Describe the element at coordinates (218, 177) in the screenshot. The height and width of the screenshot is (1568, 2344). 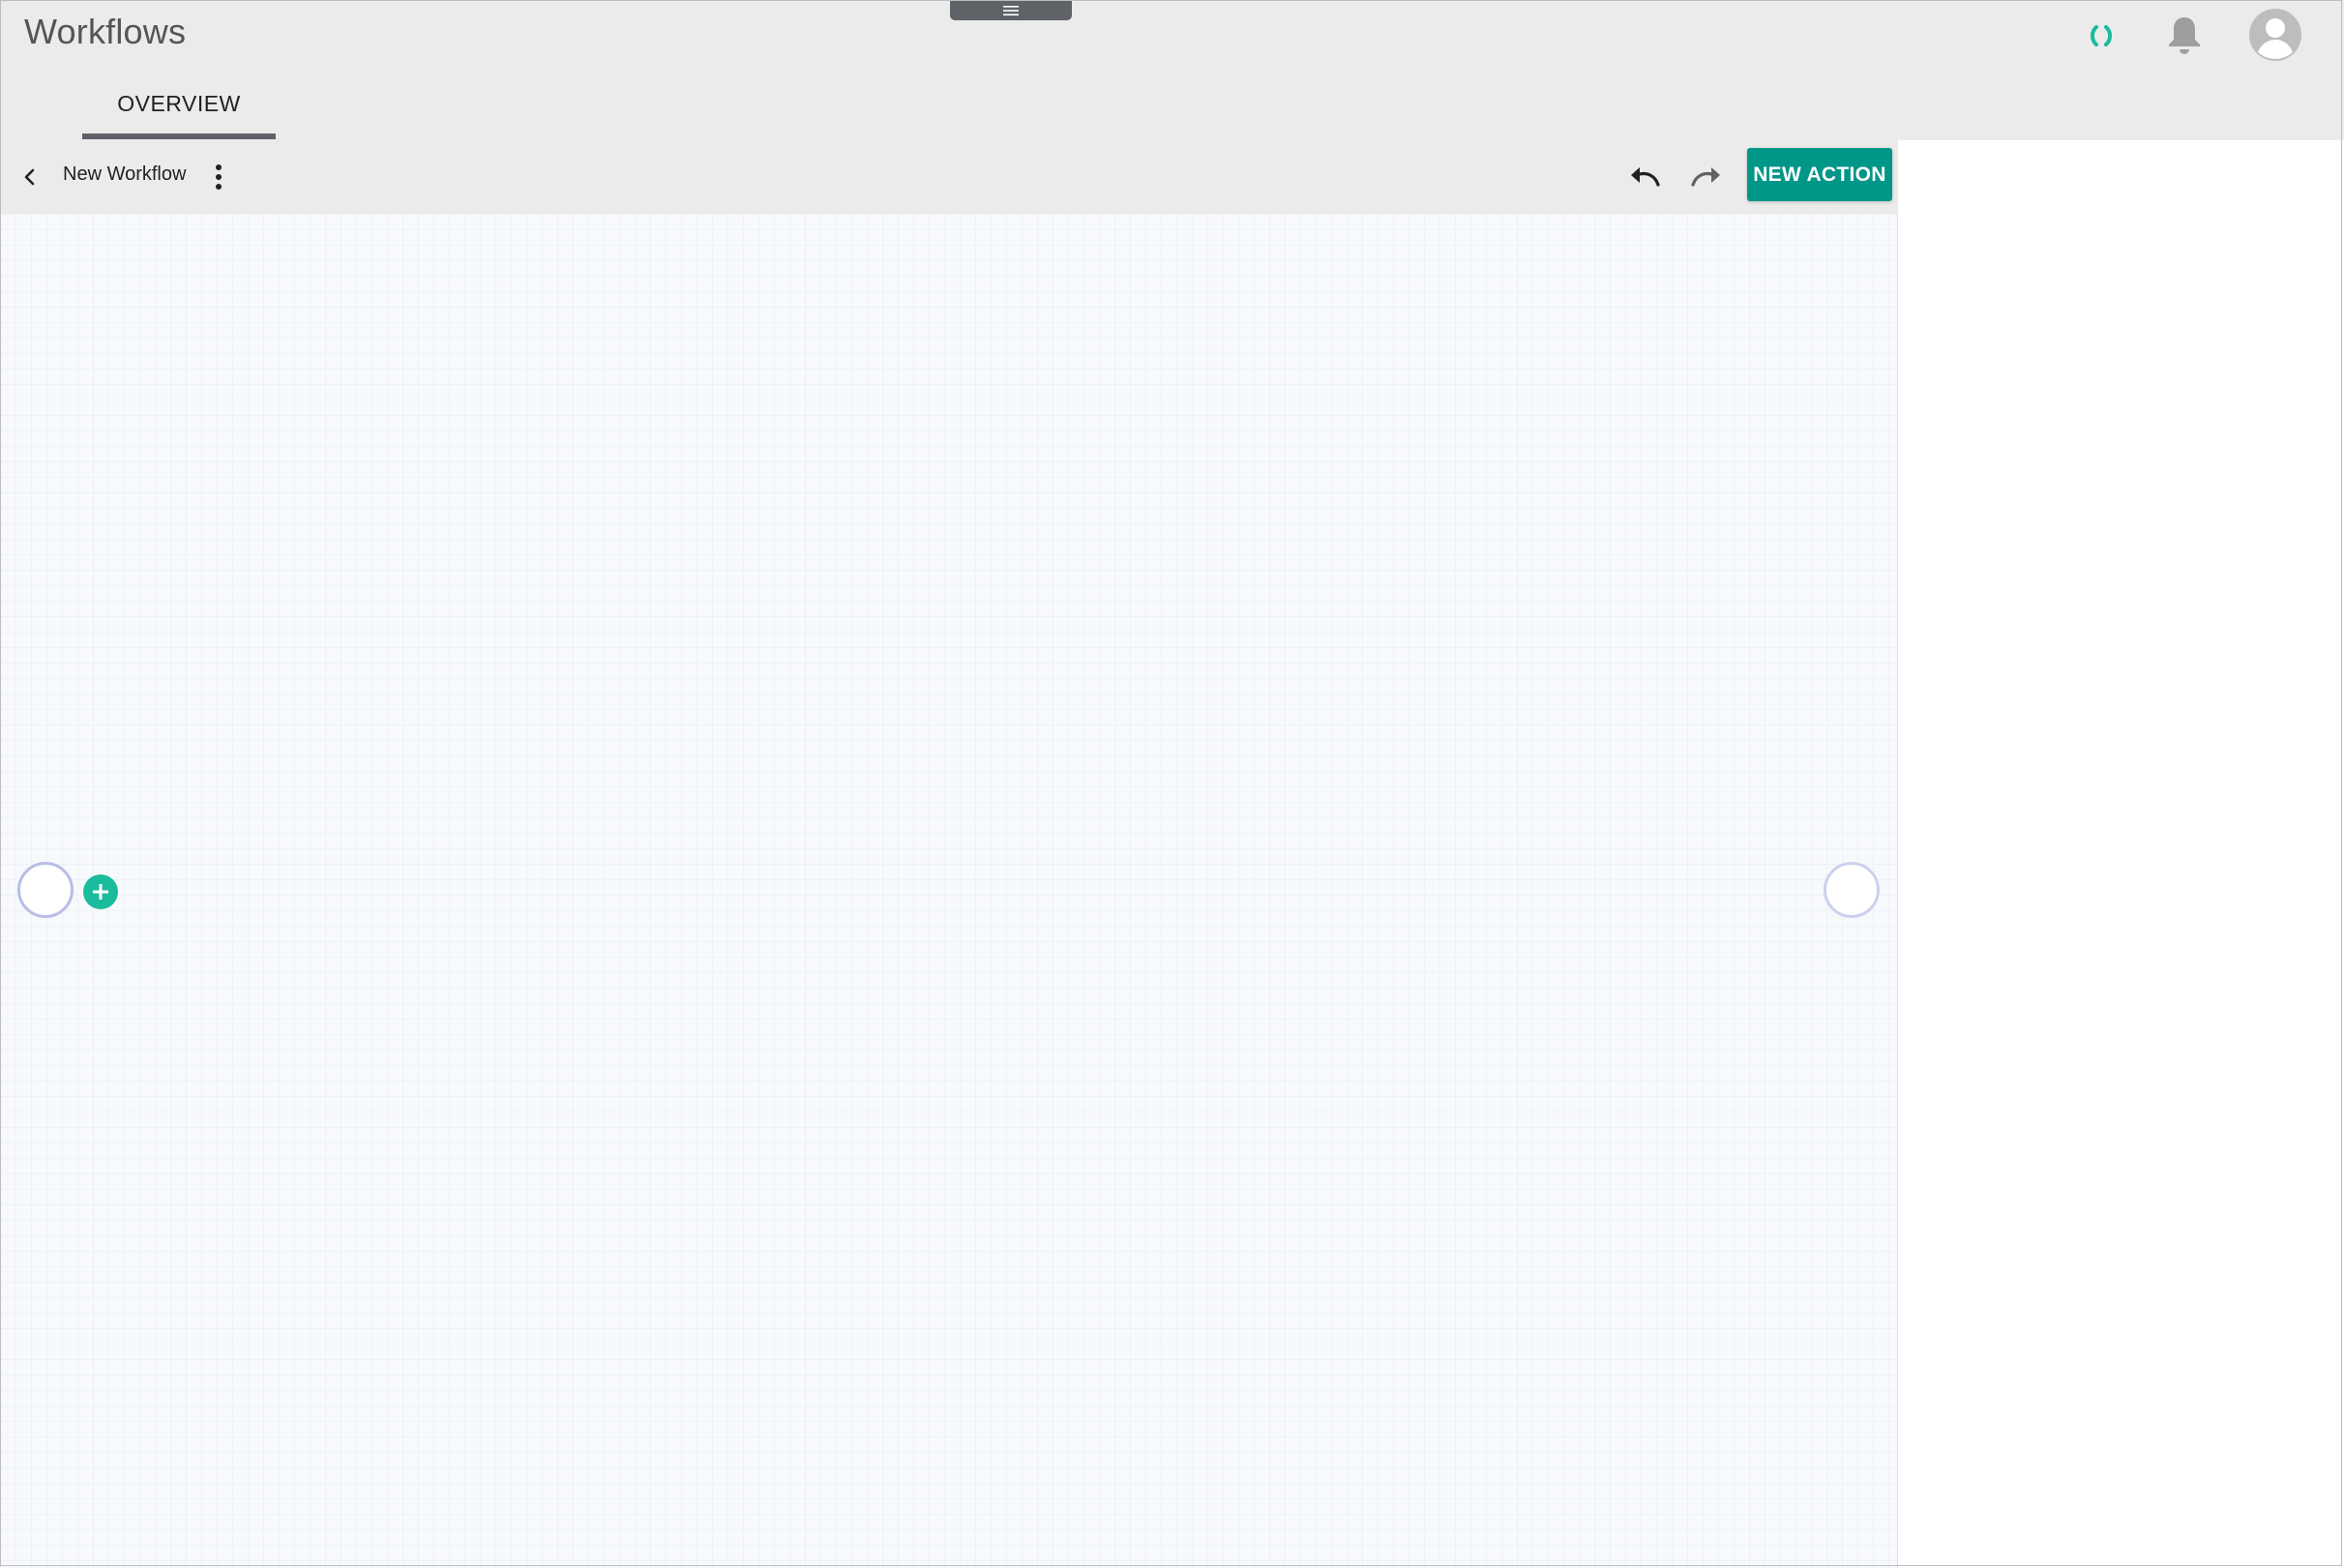
I see `vertical-dots-icon` at that location.